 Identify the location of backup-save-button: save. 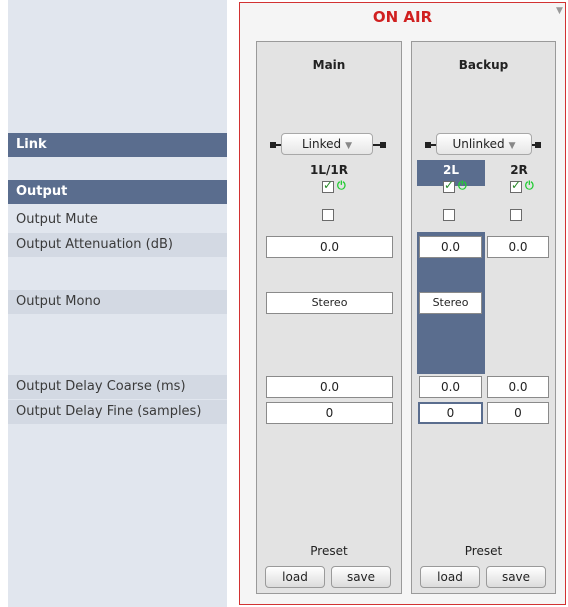
(516, 577).